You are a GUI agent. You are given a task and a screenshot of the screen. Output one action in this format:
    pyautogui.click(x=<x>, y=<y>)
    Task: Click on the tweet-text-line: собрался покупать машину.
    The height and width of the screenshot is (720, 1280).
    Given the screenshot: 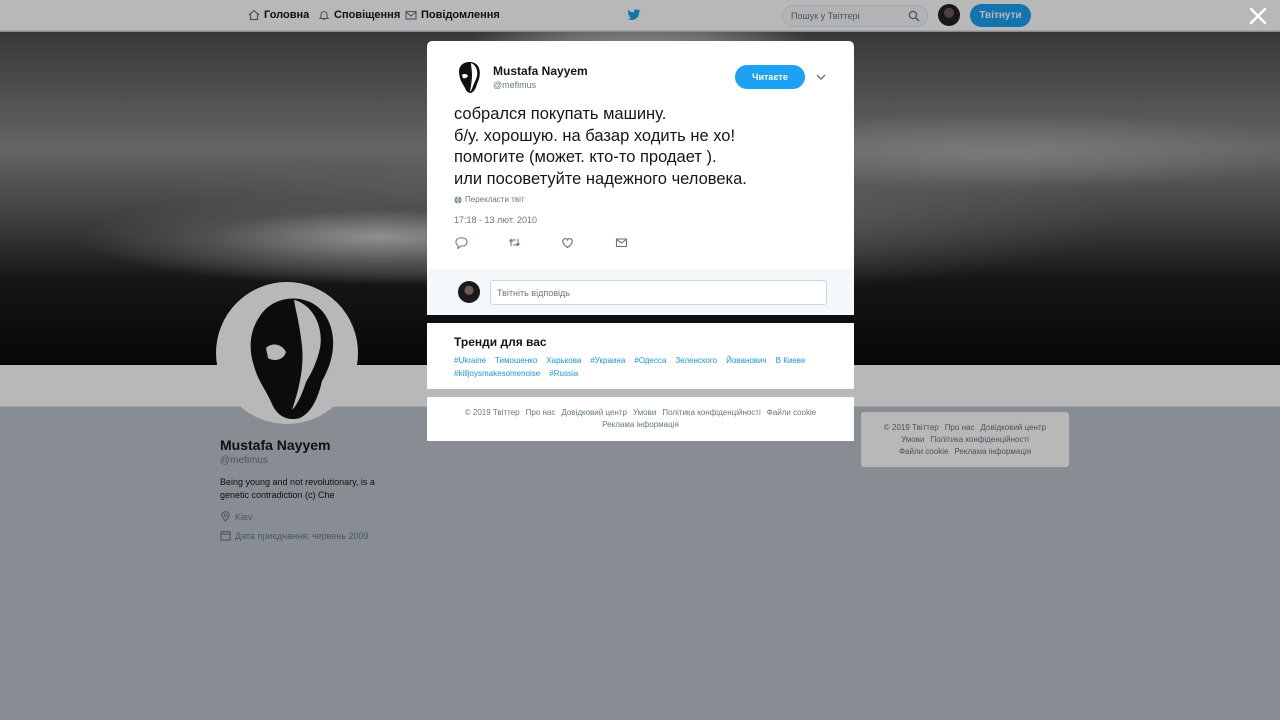 What is the action you would take?
    pyautogui.click(x=560, y=114)
    